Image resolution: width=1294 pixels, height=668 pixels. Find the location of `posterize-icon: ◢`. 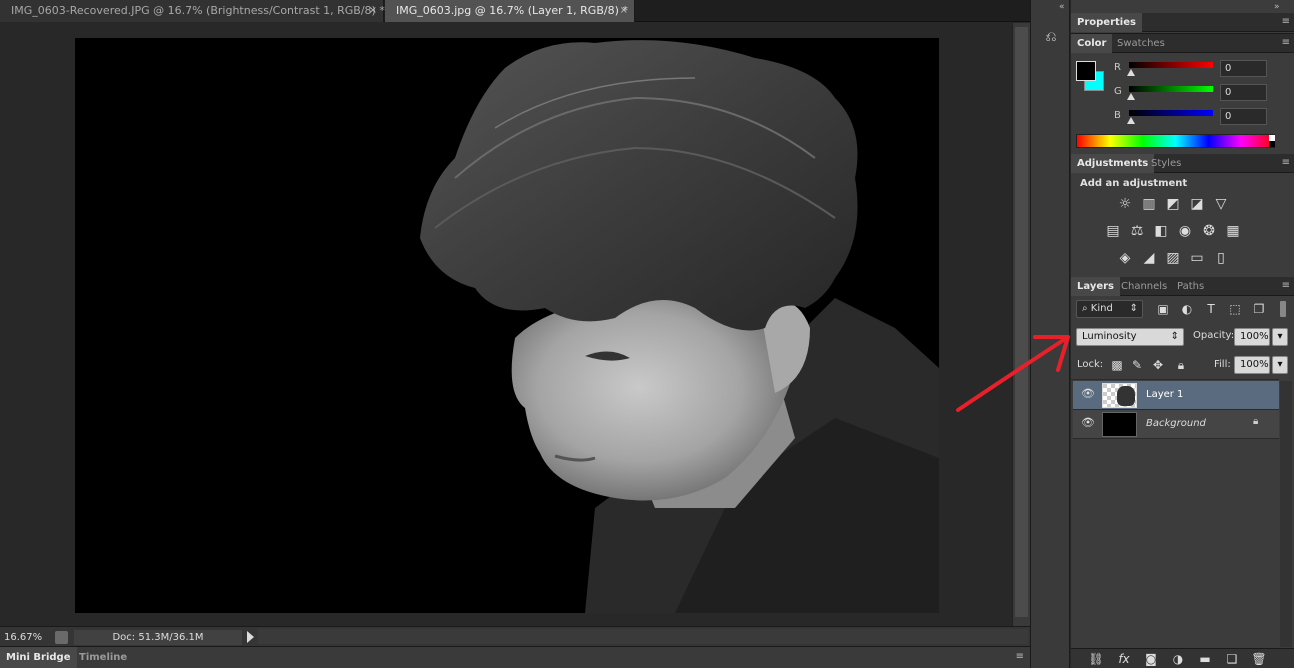

posterize-icon: ◢ is located at coordinates (1149, 258).